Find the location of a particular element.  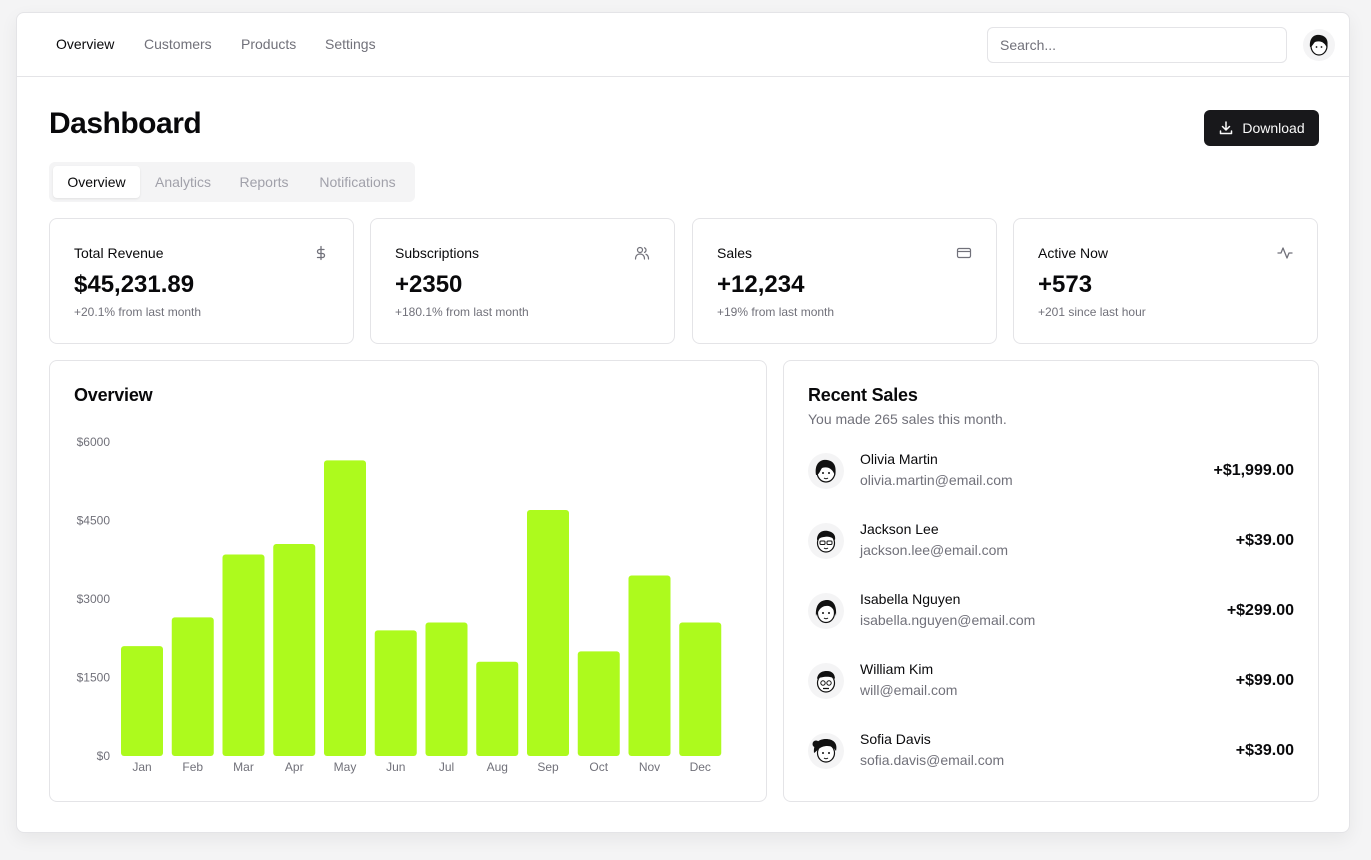

customer-email: will@email.com is located at coordinates (909, 690).